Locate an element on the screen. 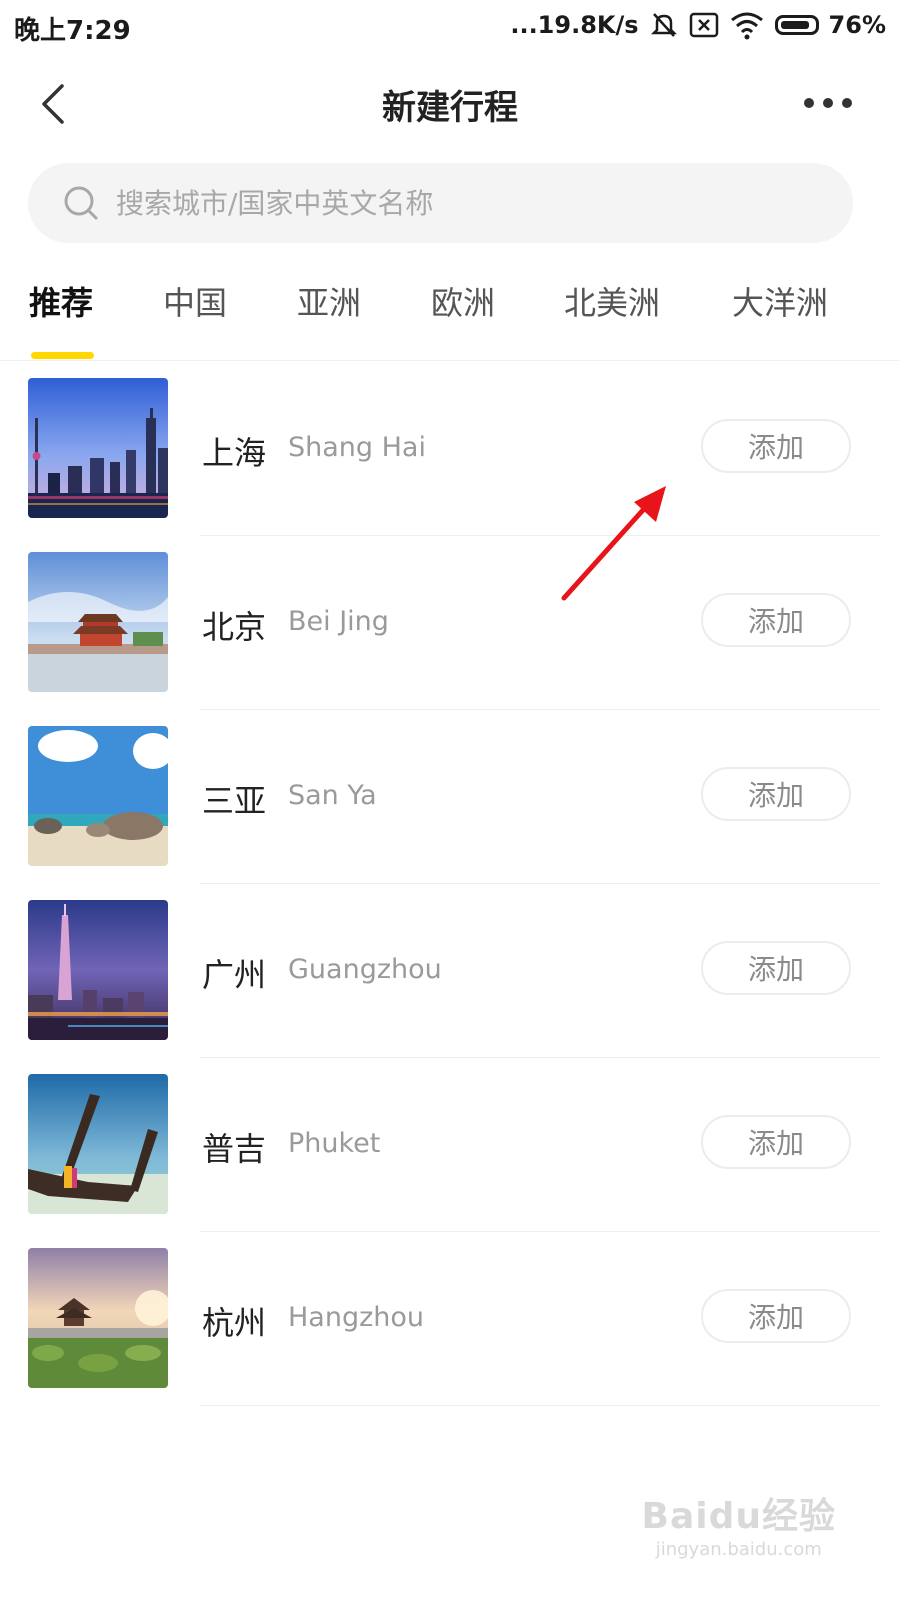  list-item: 三亚 San Ya 添加 is located at coordinates (450, 797).